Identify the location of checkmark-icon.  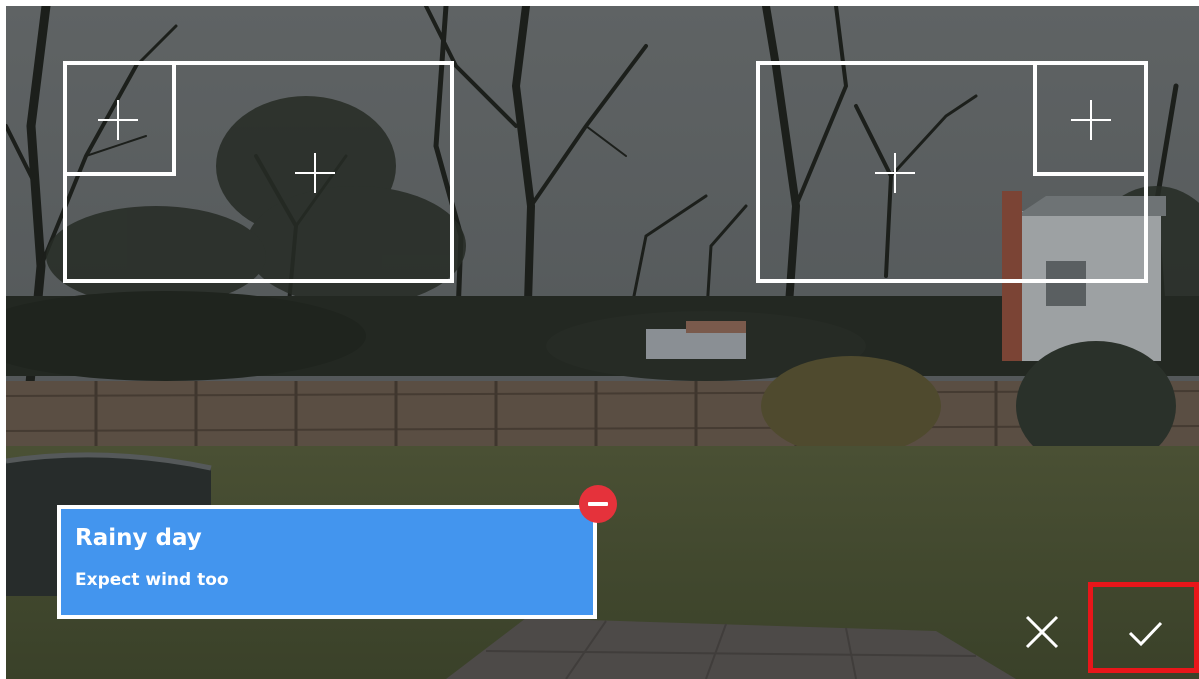
(1145, 634).